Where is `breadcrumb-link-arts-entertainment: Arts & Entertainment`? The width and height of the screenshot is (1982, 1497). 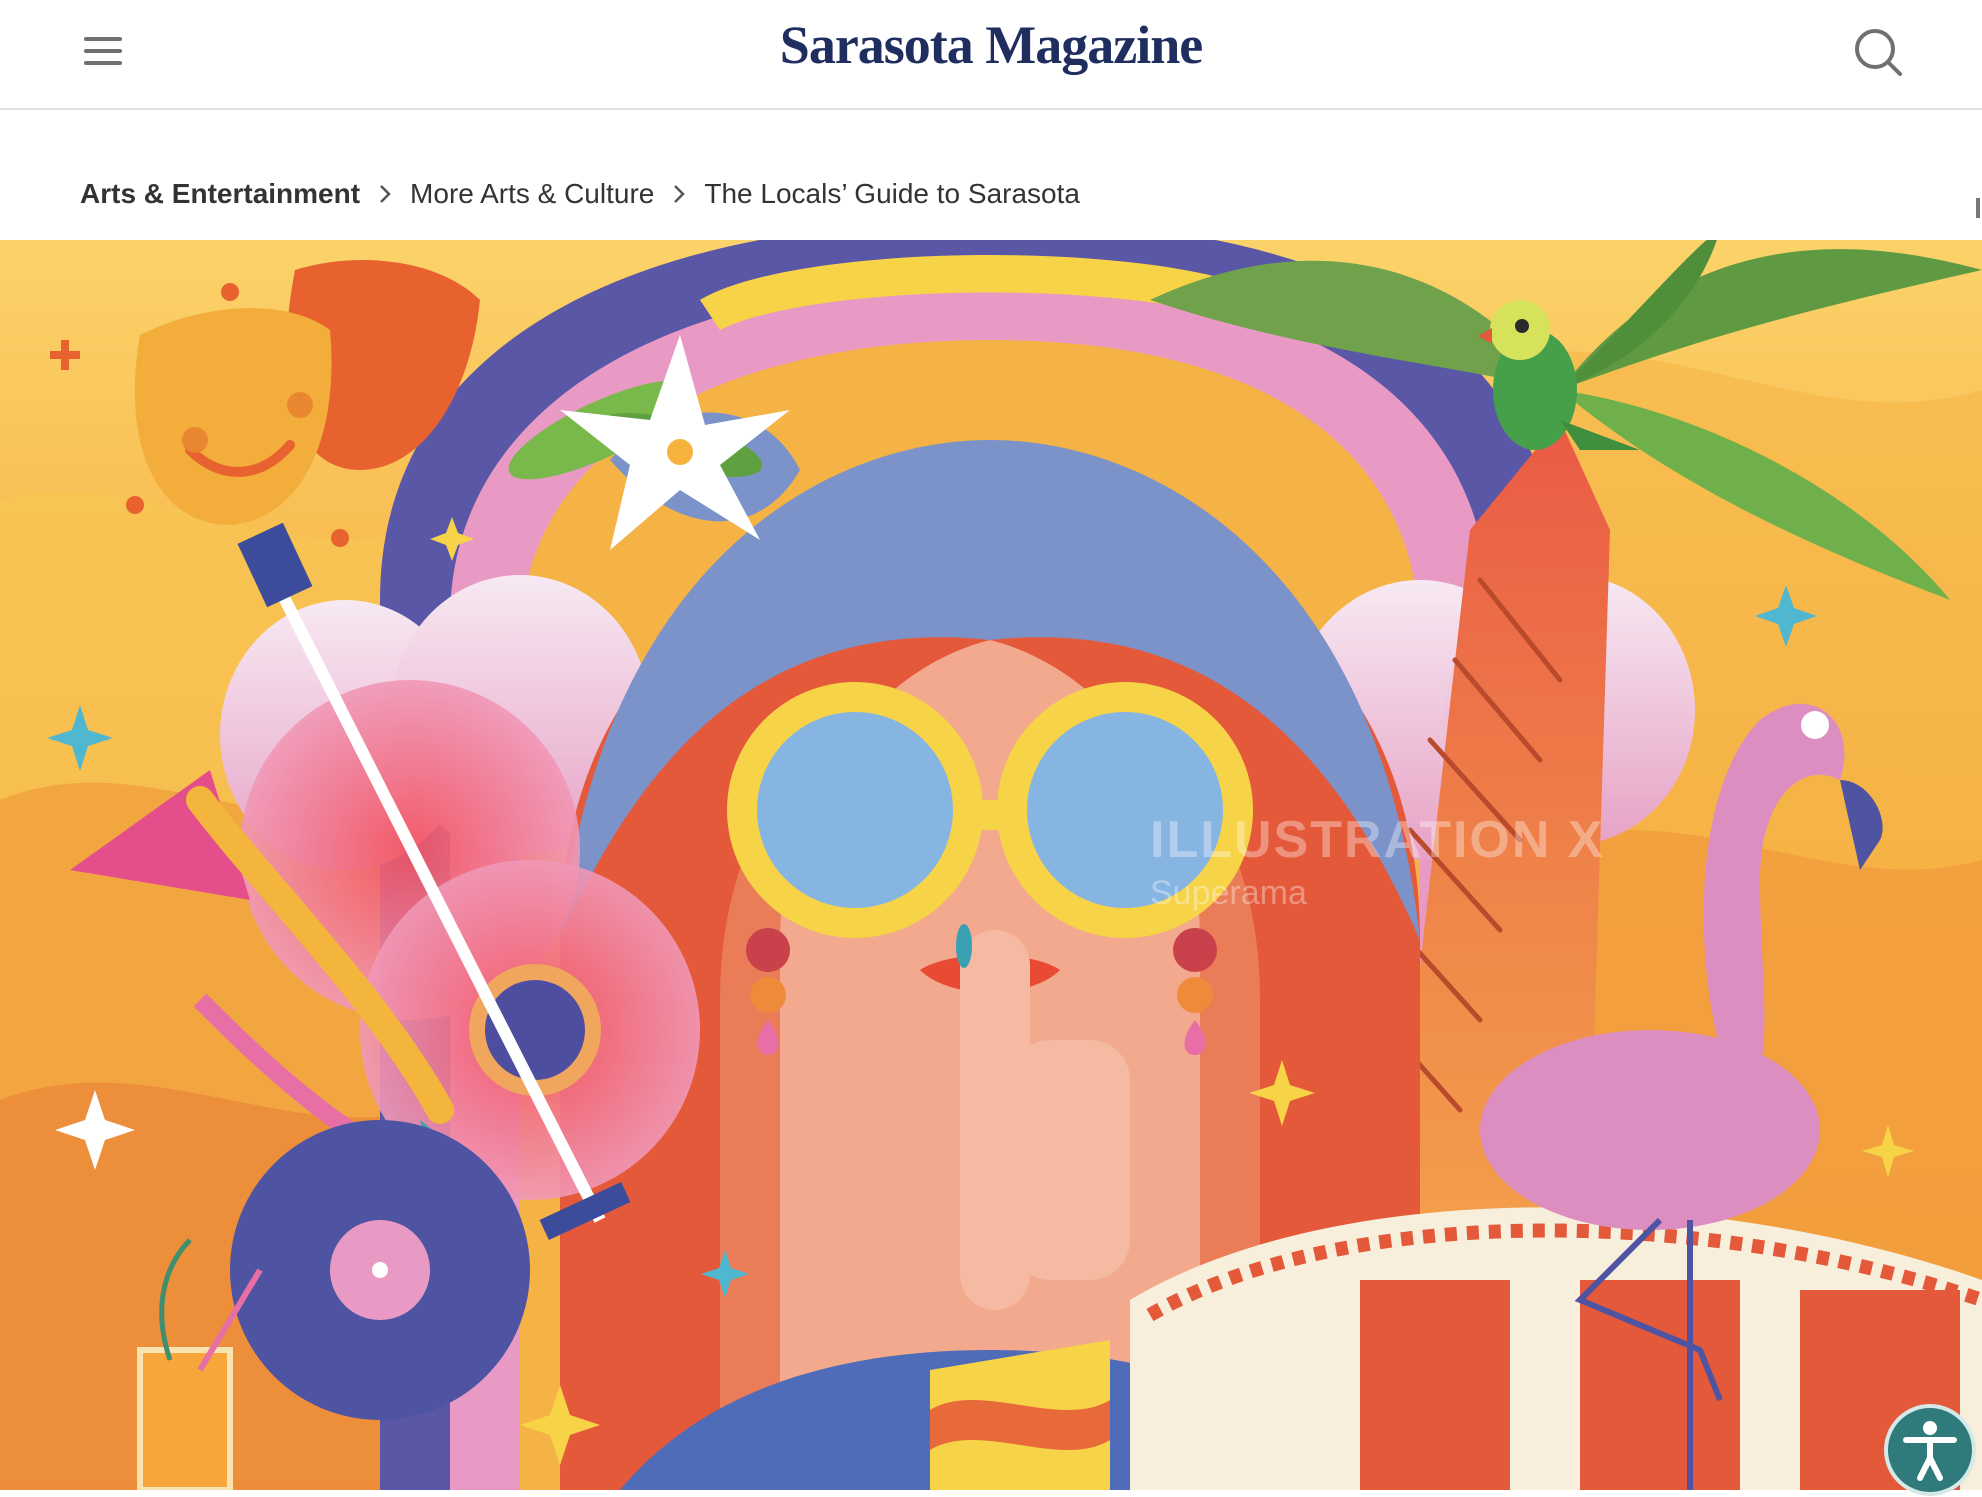 breadcrumb-link-arts-entertainment: Arts & Entertainment is located at coordinates (220, 194).